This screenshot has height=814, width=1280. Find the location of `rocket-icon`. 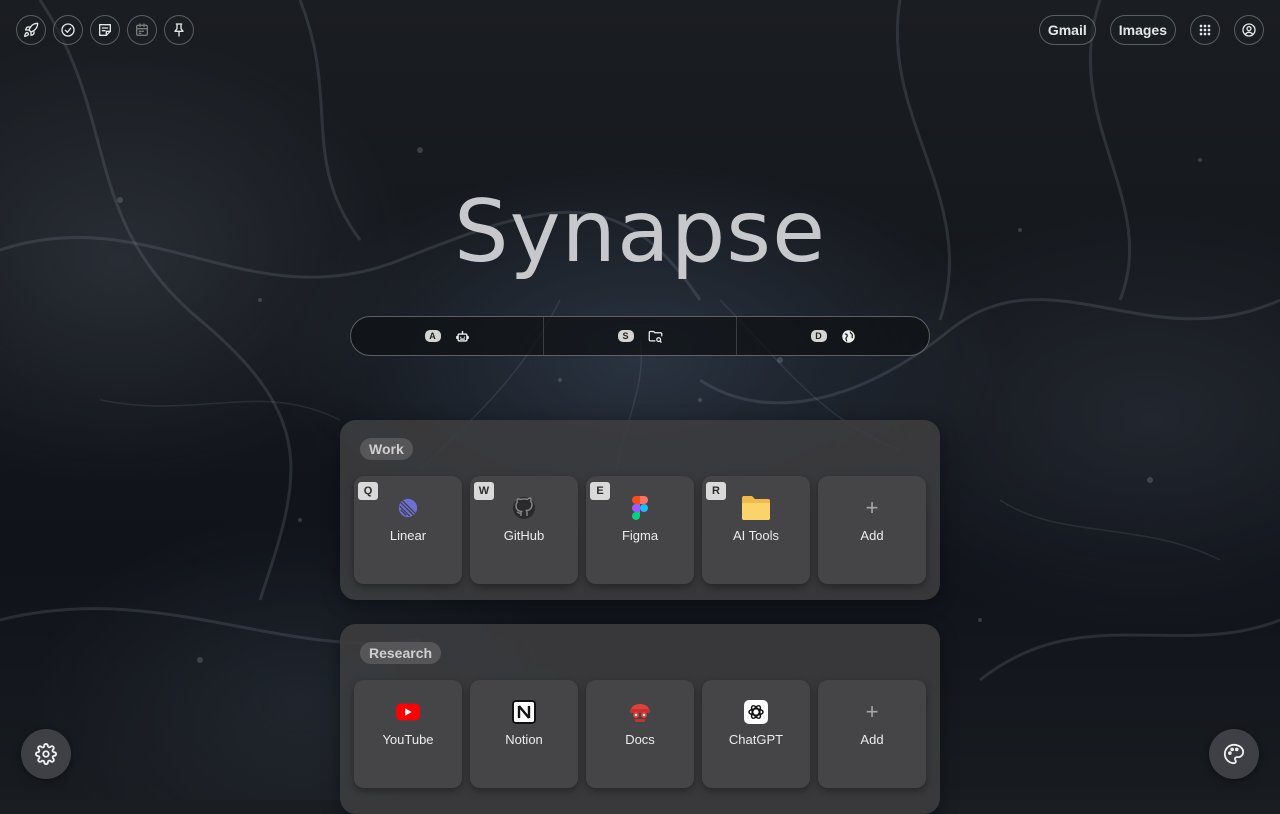

rocket-icon is located at coordinates (31, 29).